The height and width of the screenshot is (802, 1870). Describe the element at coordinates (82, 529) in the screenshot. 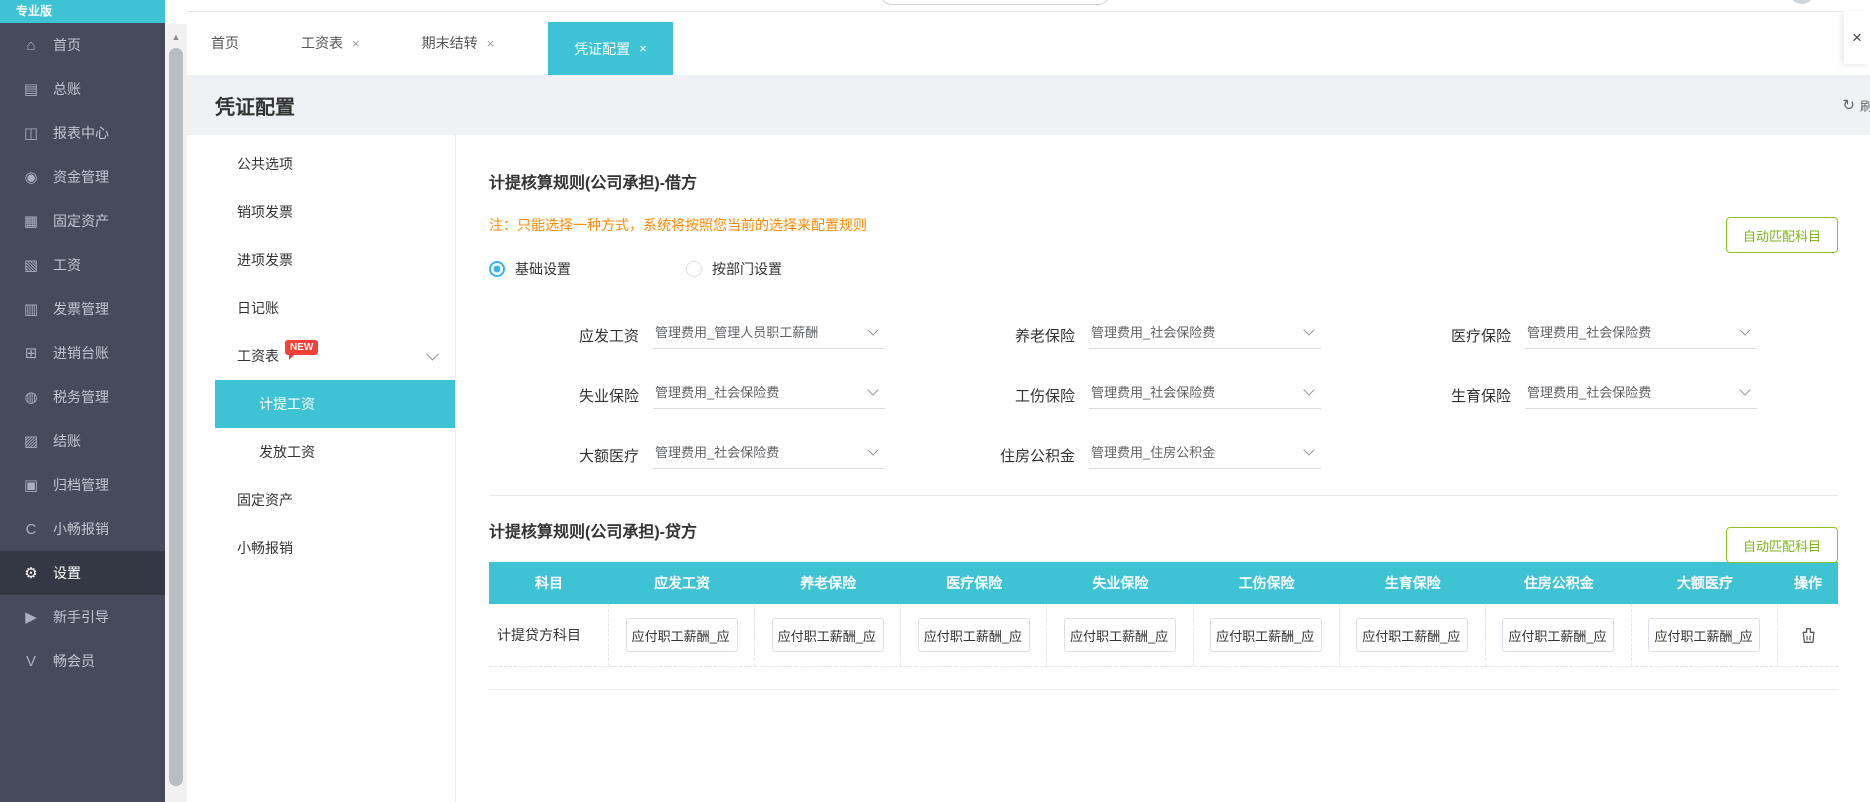

I see `sidebar-item: C 小畅报销` at that location.